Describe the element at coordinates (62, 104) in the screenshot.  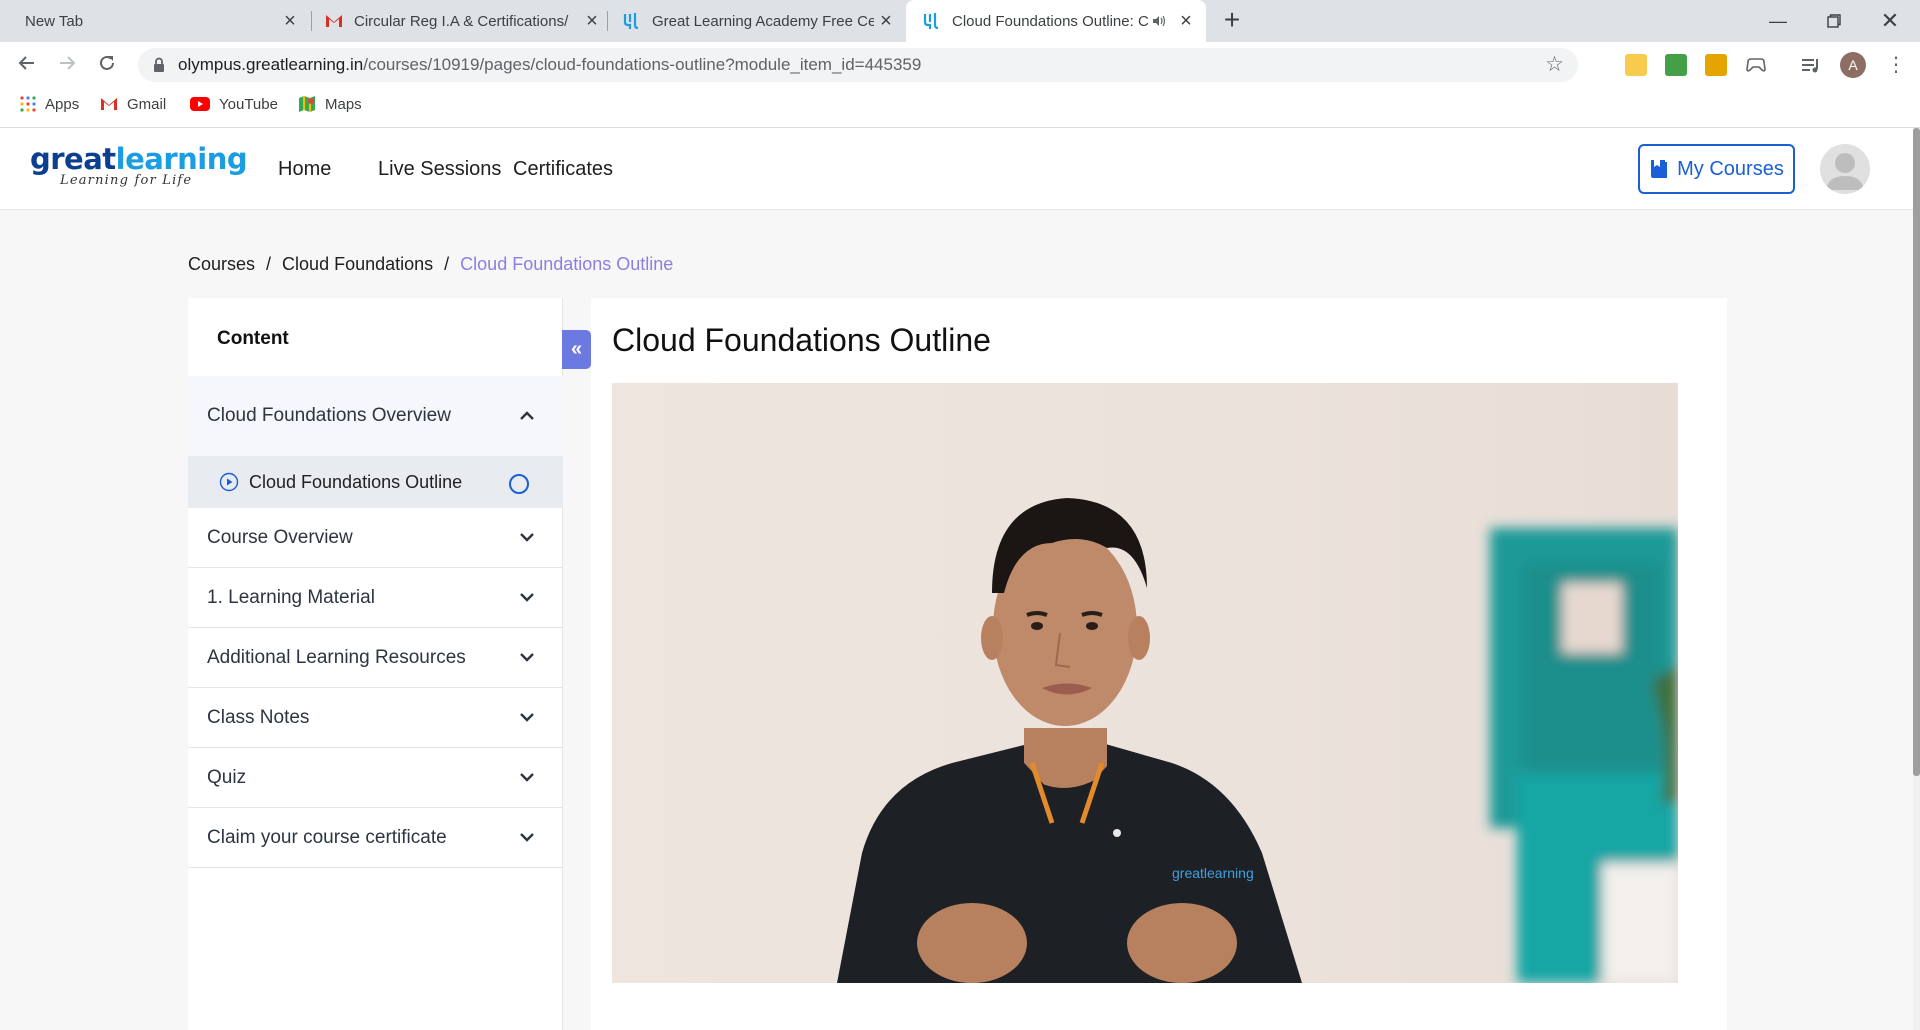
I see `bookmark-label: Apps` at that location.